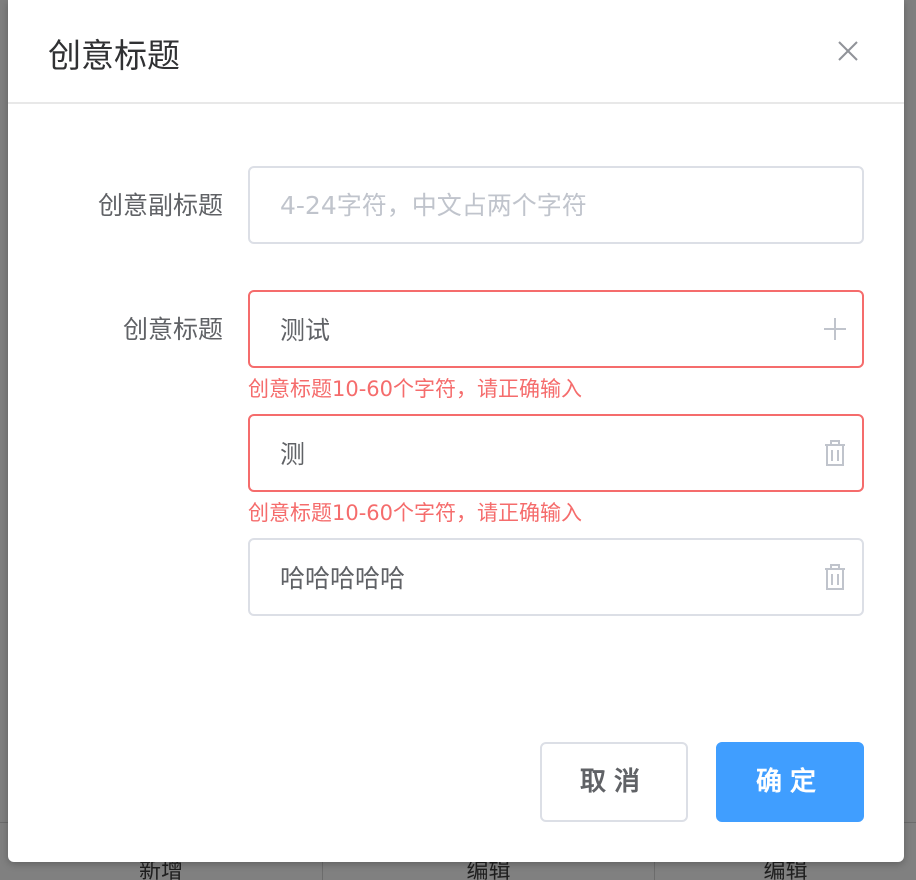  What do you see at coordinates (614, 782) in the screenshot?
I see `cancel-button: 取消` at bounding box center [614, 782].